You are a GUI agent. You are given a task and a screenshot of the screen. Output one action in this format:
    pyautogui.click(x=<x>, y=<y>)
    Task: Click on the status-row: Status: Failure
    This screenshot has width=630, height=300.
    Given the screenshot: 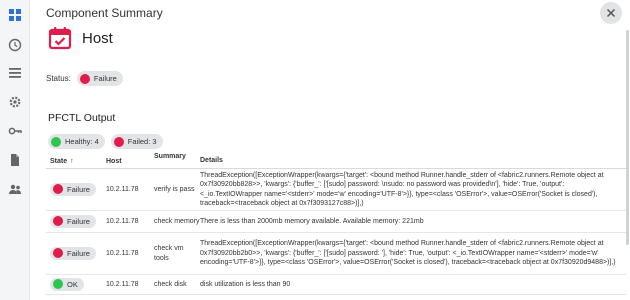 What is the action you would take?
    pyautogui.click(x=84, y=78)
    